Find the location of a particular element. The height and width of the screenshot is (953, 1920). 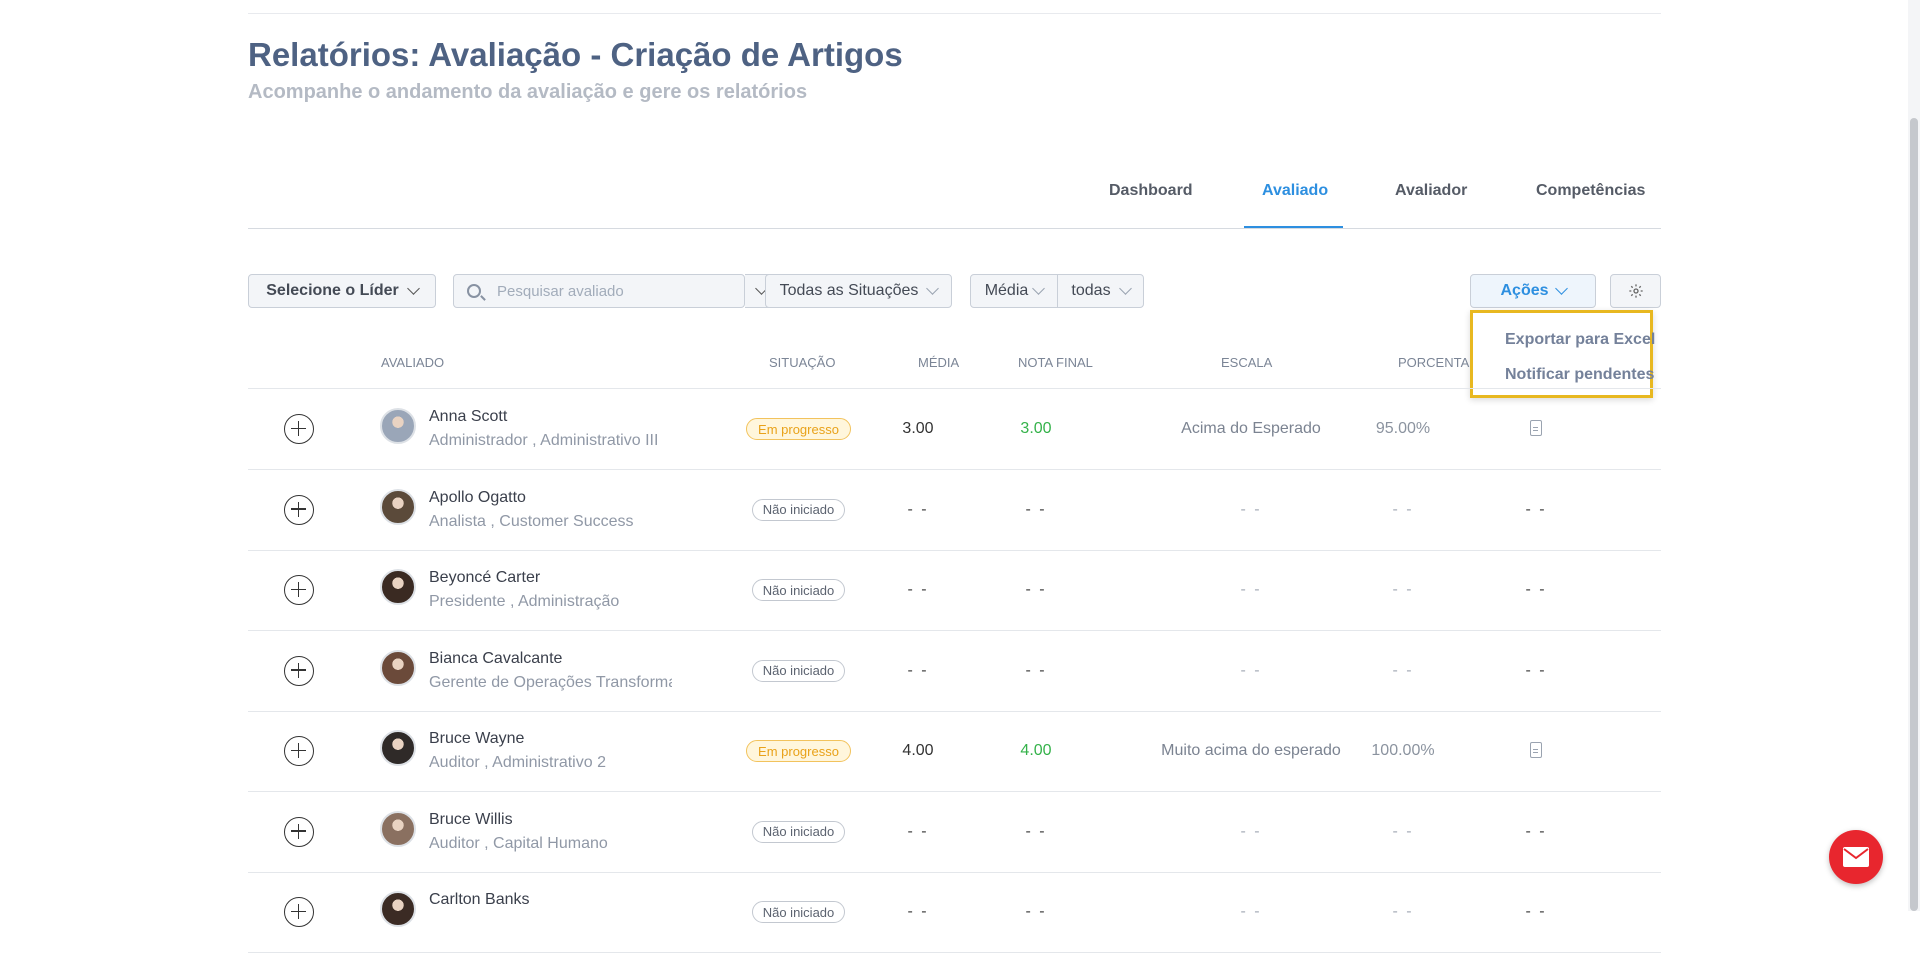

status-select-label: Todas as Situações is located at coordinates (849, 290).